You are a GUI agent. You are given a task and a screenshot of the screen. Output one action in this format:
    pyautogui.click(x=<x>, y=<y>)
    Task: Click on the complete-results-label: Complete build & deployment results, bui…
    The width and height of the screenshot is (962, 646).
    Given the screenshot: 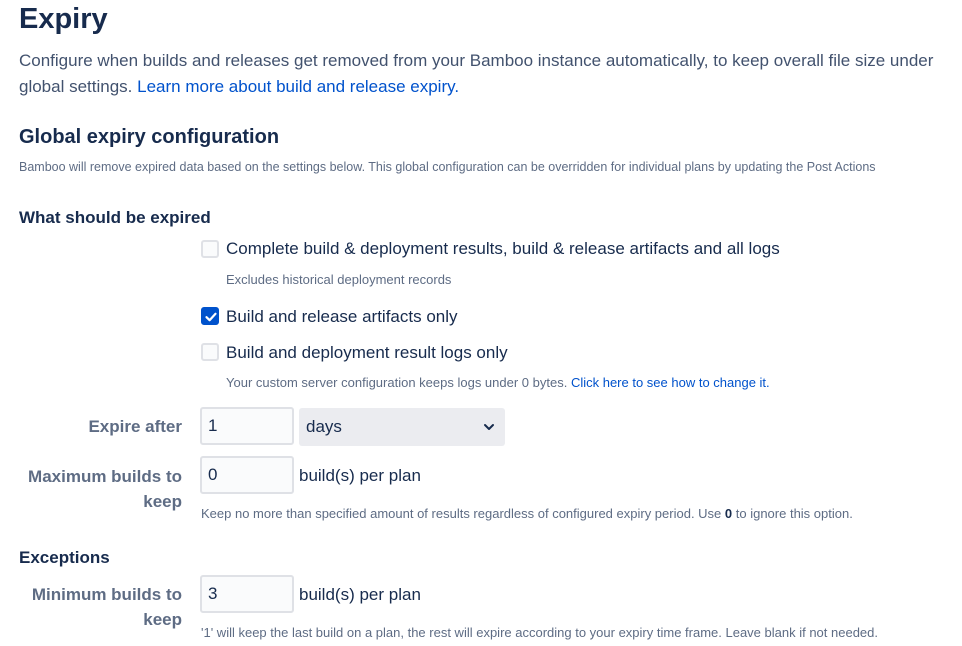 What is the action you would take?
    pyautogui.click(x=503, y=249)
    